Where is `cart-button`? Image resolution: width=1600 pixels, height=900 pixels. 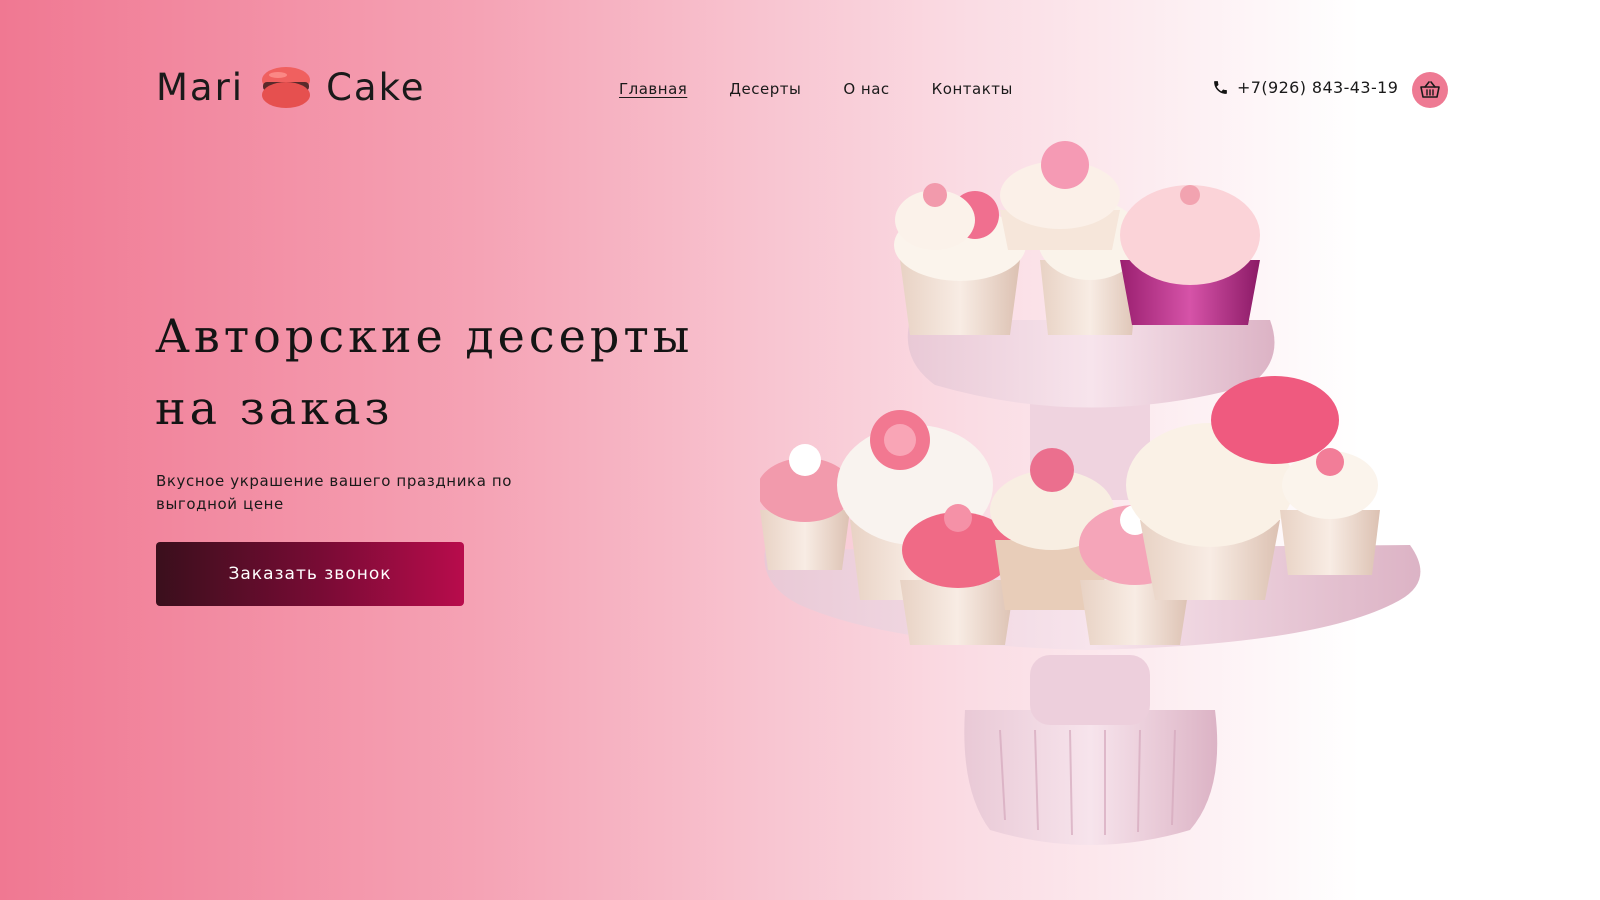
cart-button is located at coordinates (1430, 90).